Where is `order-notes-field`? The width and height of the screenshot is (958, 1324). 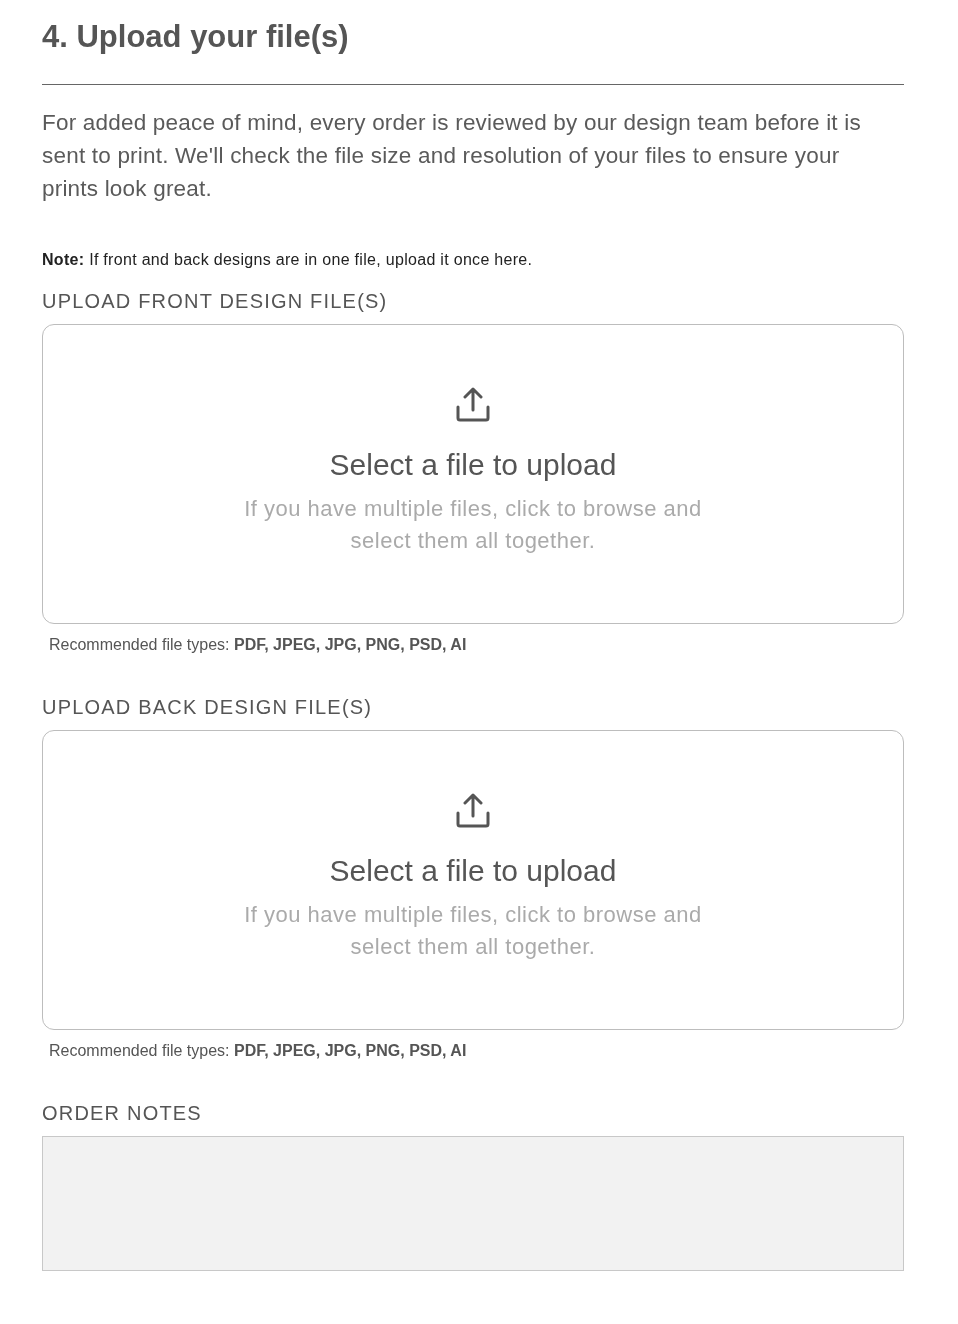
order-notes-field is located at coordinates (473, 1203).